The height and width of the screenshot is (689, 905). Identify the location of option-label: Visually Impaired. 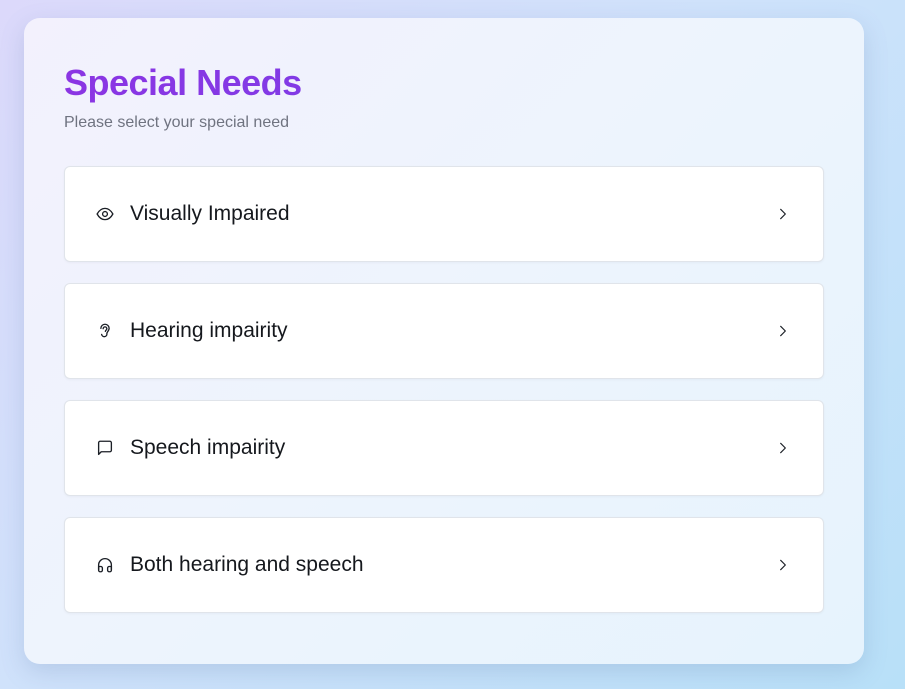
(210, 213).